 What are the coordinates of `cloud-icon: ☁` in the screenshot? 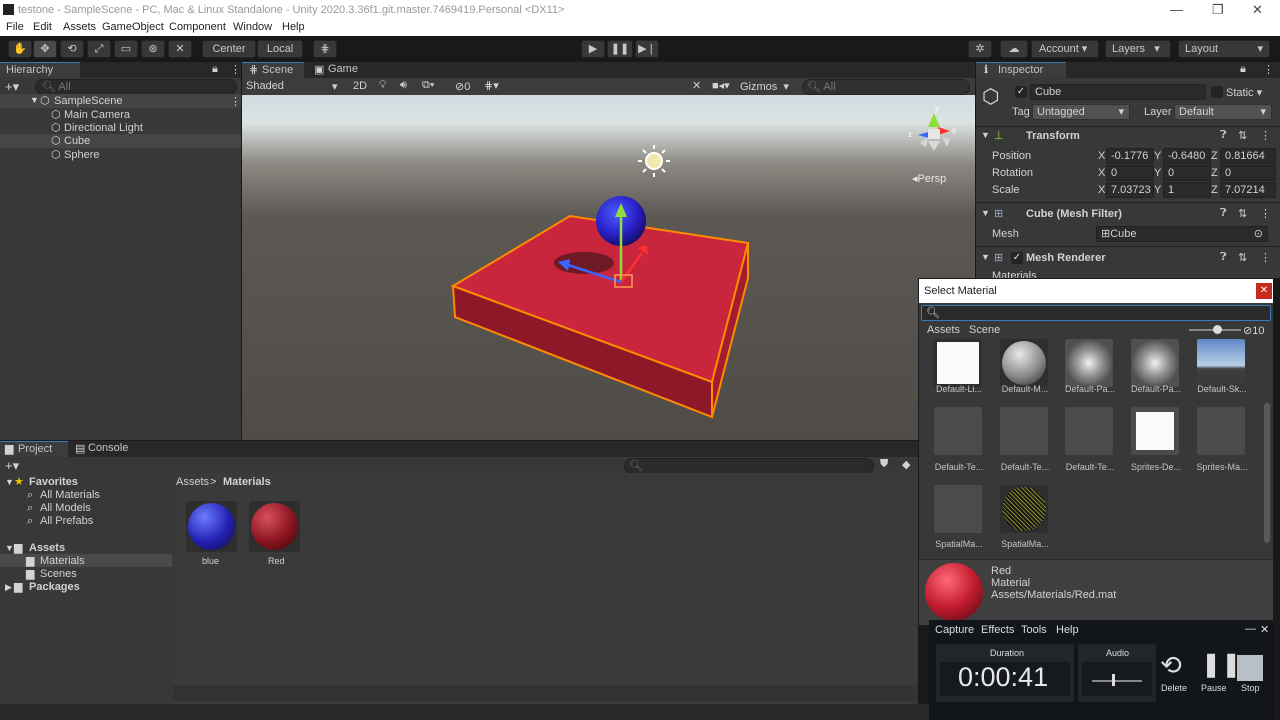 It's located at (1014, 49).